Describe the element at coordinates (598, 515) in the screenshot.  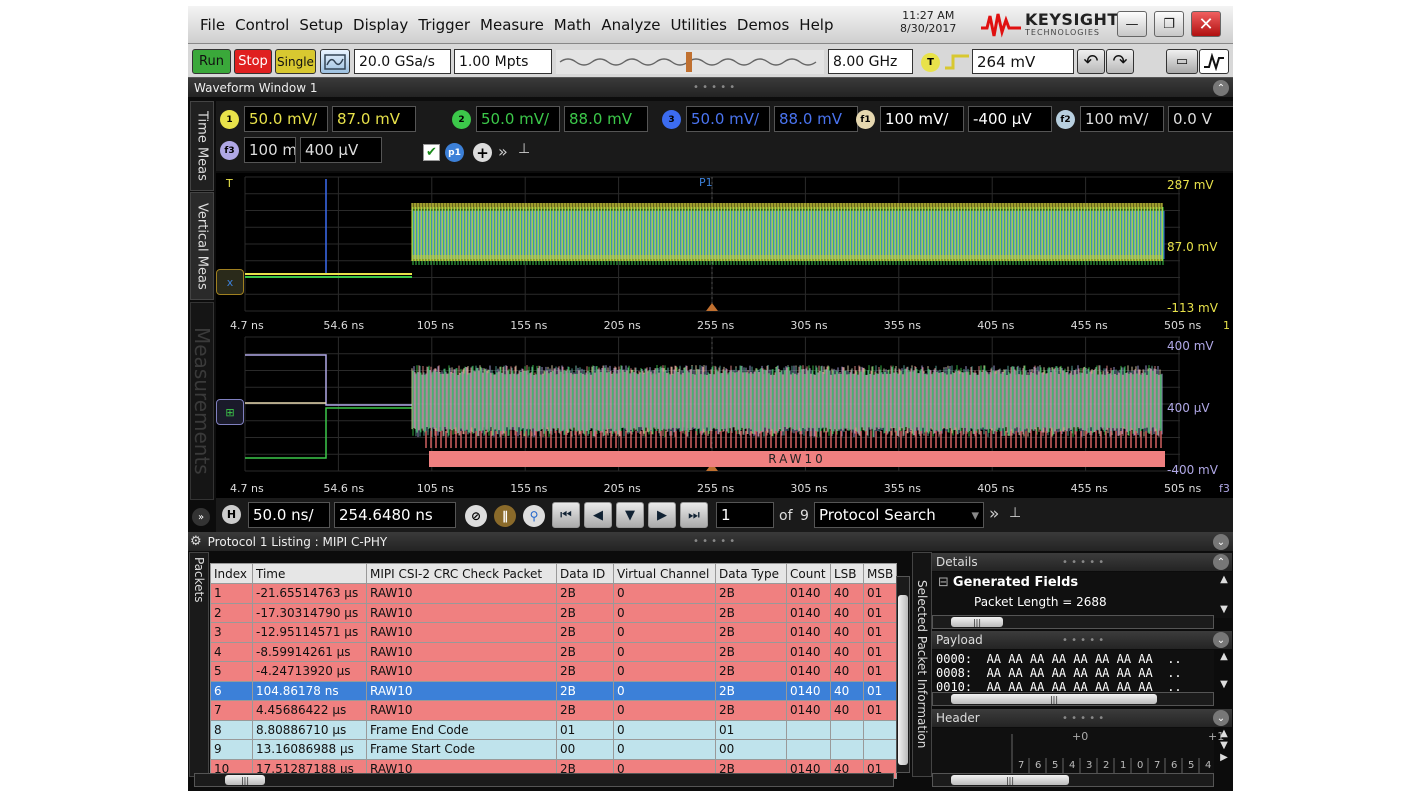
I see `prev-packet-button: ◀` at that location.